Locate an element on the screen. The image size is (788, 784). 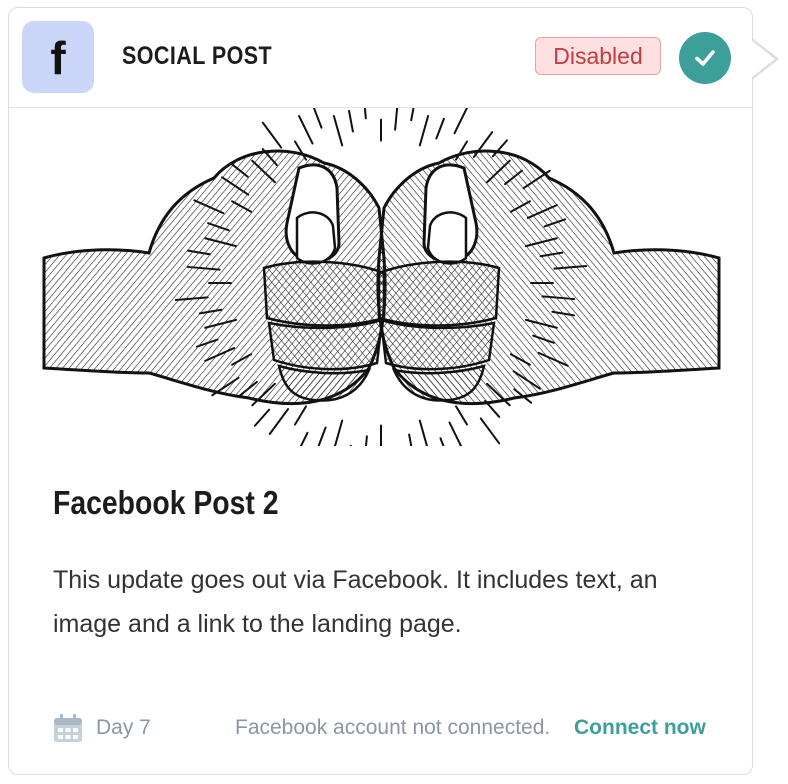
facebook-icon-letter: f is located at coordinates (58, 58).